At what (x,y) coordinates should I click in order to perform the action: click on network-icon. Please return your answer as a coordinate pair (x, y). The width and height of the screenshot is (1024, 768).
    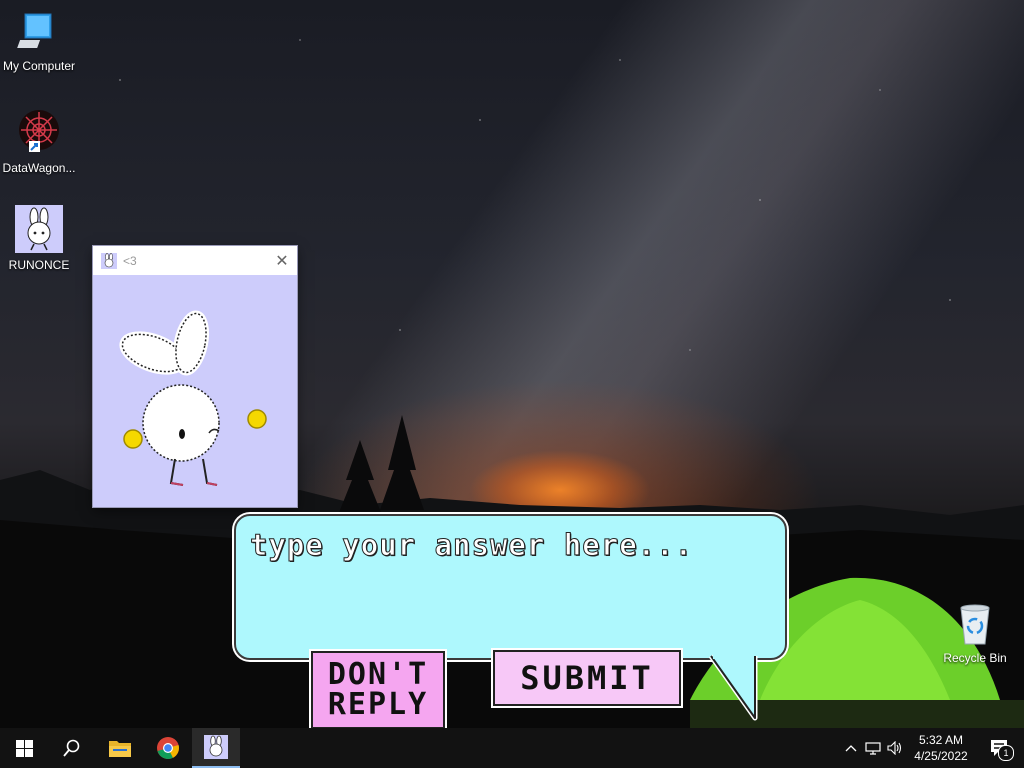
    Looking at the image, I should click on (873, 748).